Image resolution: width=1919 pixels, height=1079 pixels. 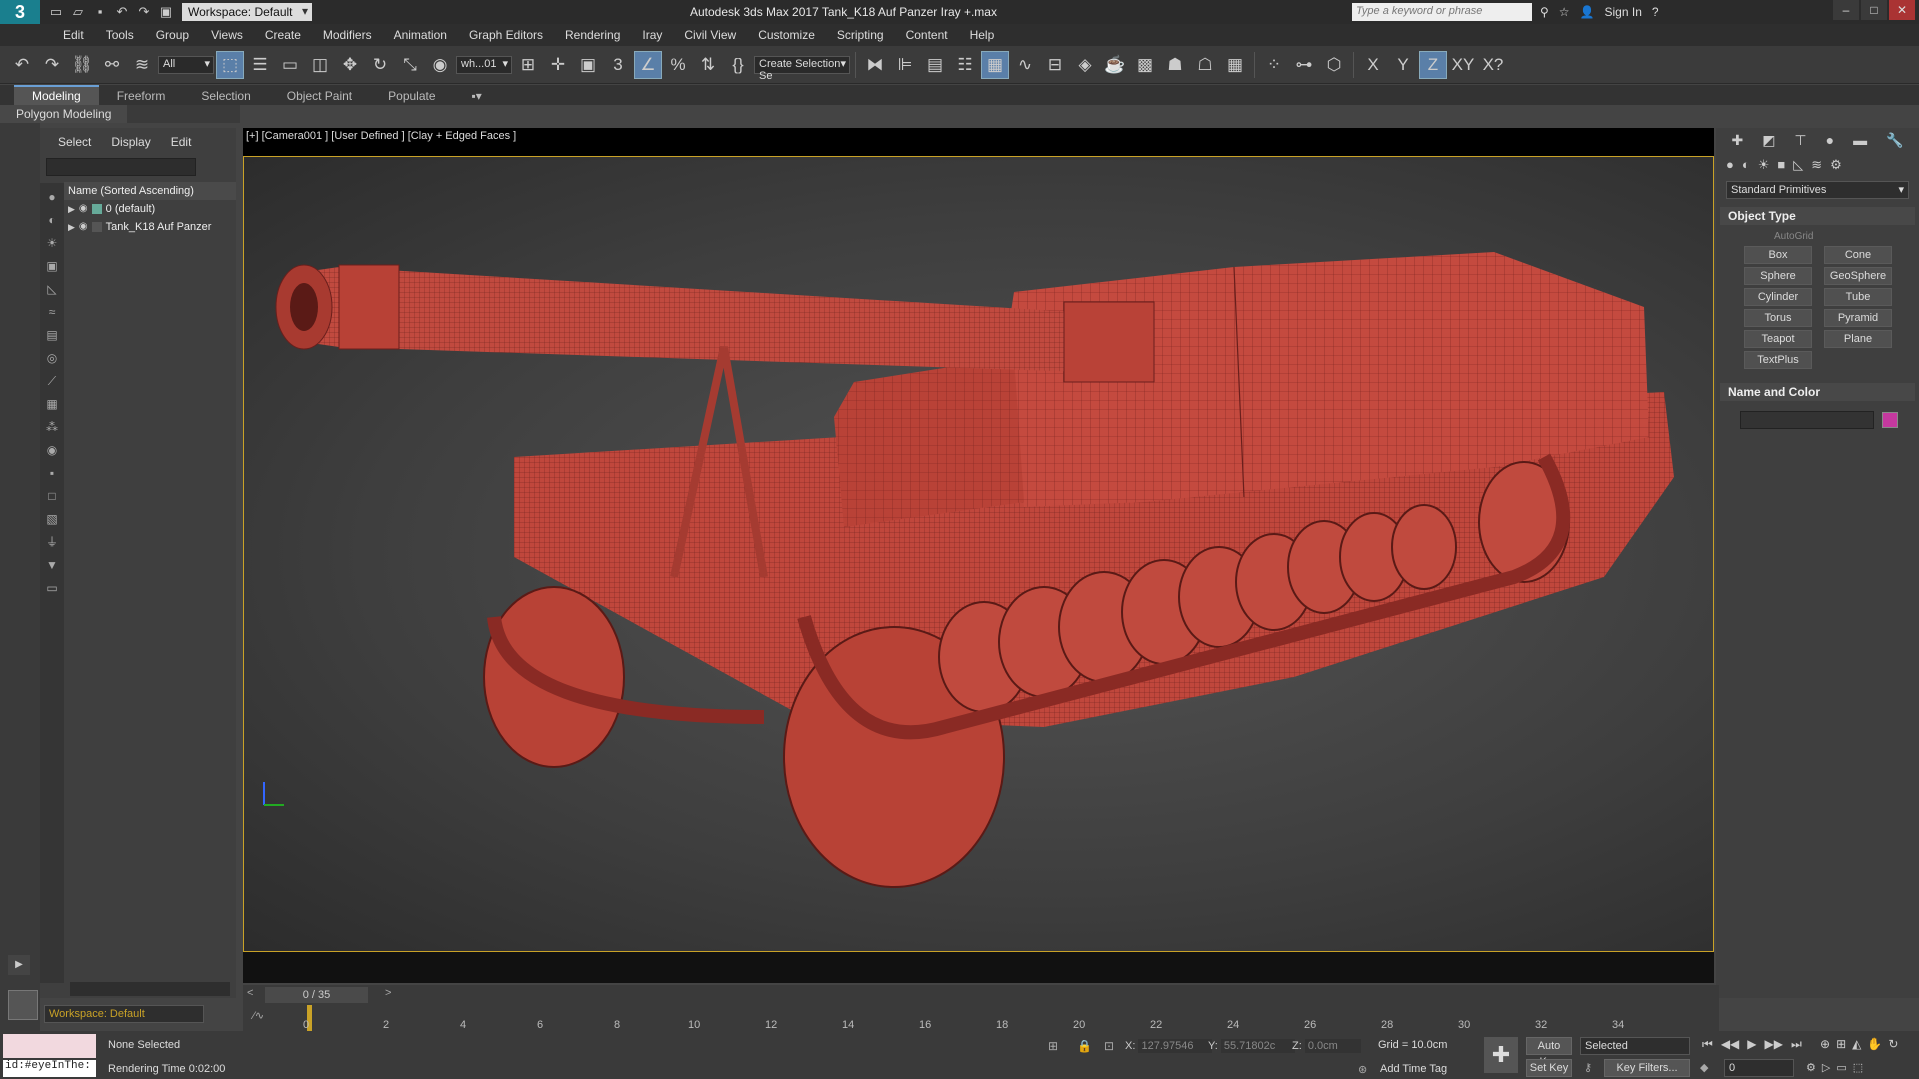 What do you see at coordinates (52, 565) in the screenshot?
I see `funnel-icon: ▼` at bounding box center [52, 565].